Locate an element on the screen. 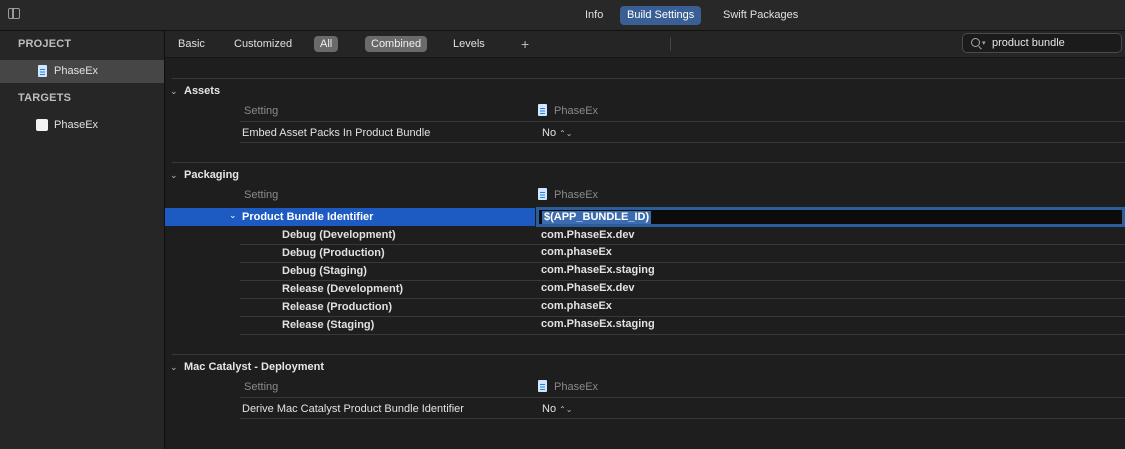 The image size is (1125, 449). sidebar-toggle-icon is located at coordinates (14, 13).